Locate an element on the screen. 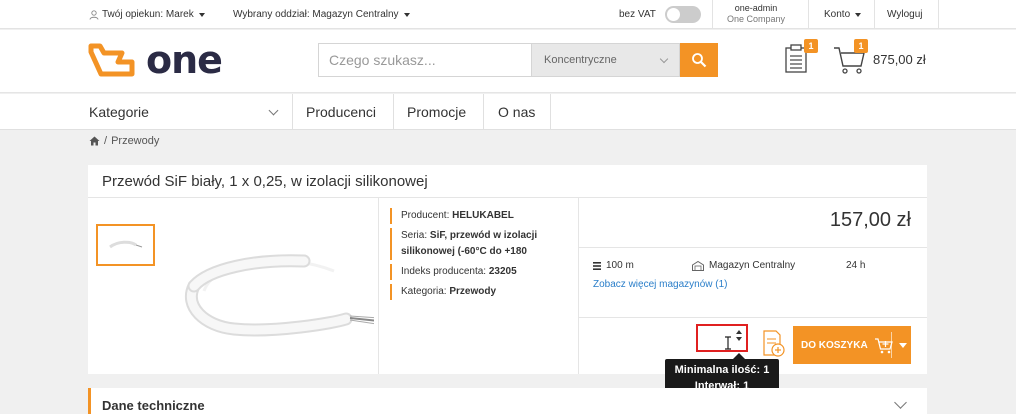  tech-data-section: Dane techniczne is located at coordinates (507, 401).